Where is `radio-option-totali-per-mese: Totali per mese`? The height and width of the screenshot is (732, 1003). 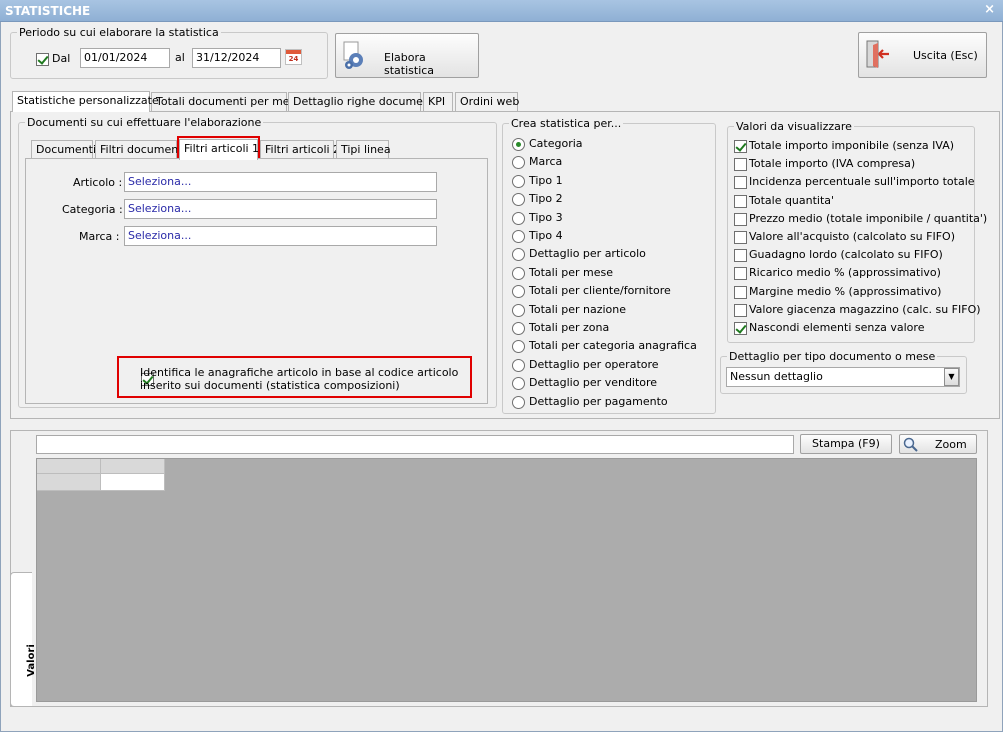 radio-option-totali-per-mese: Totali per mese is located at coordinates (562, 273).